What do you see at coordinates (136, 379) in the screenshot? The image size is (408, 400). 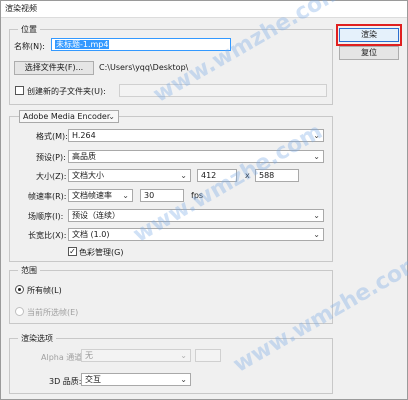 I see `quality-select: 交互 ⌄` at bounding box center [136, 379].